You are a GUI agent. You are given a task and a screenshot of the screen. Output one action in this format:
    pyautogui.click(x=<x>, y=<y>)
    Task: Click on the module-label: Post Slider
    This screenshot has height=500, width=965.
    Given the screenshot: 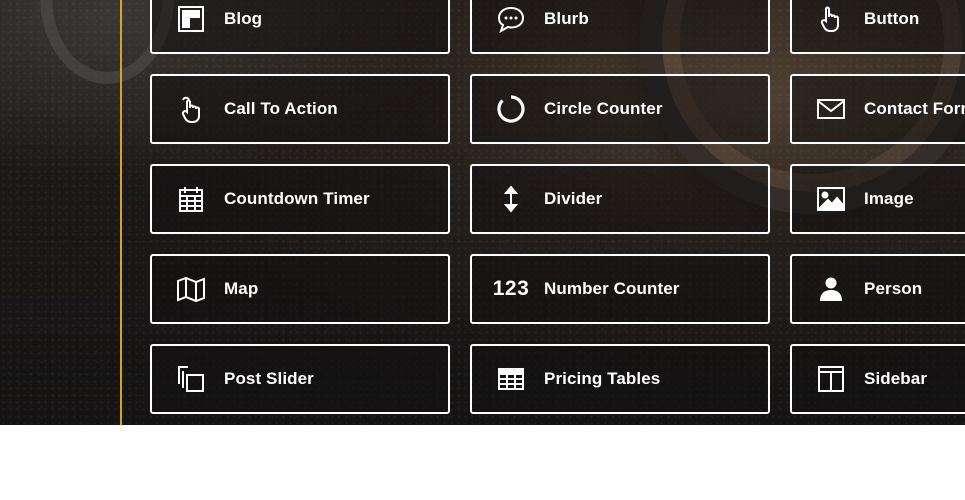 What is the action you would take?
    pyautogui.click(x=269, y=378)
    